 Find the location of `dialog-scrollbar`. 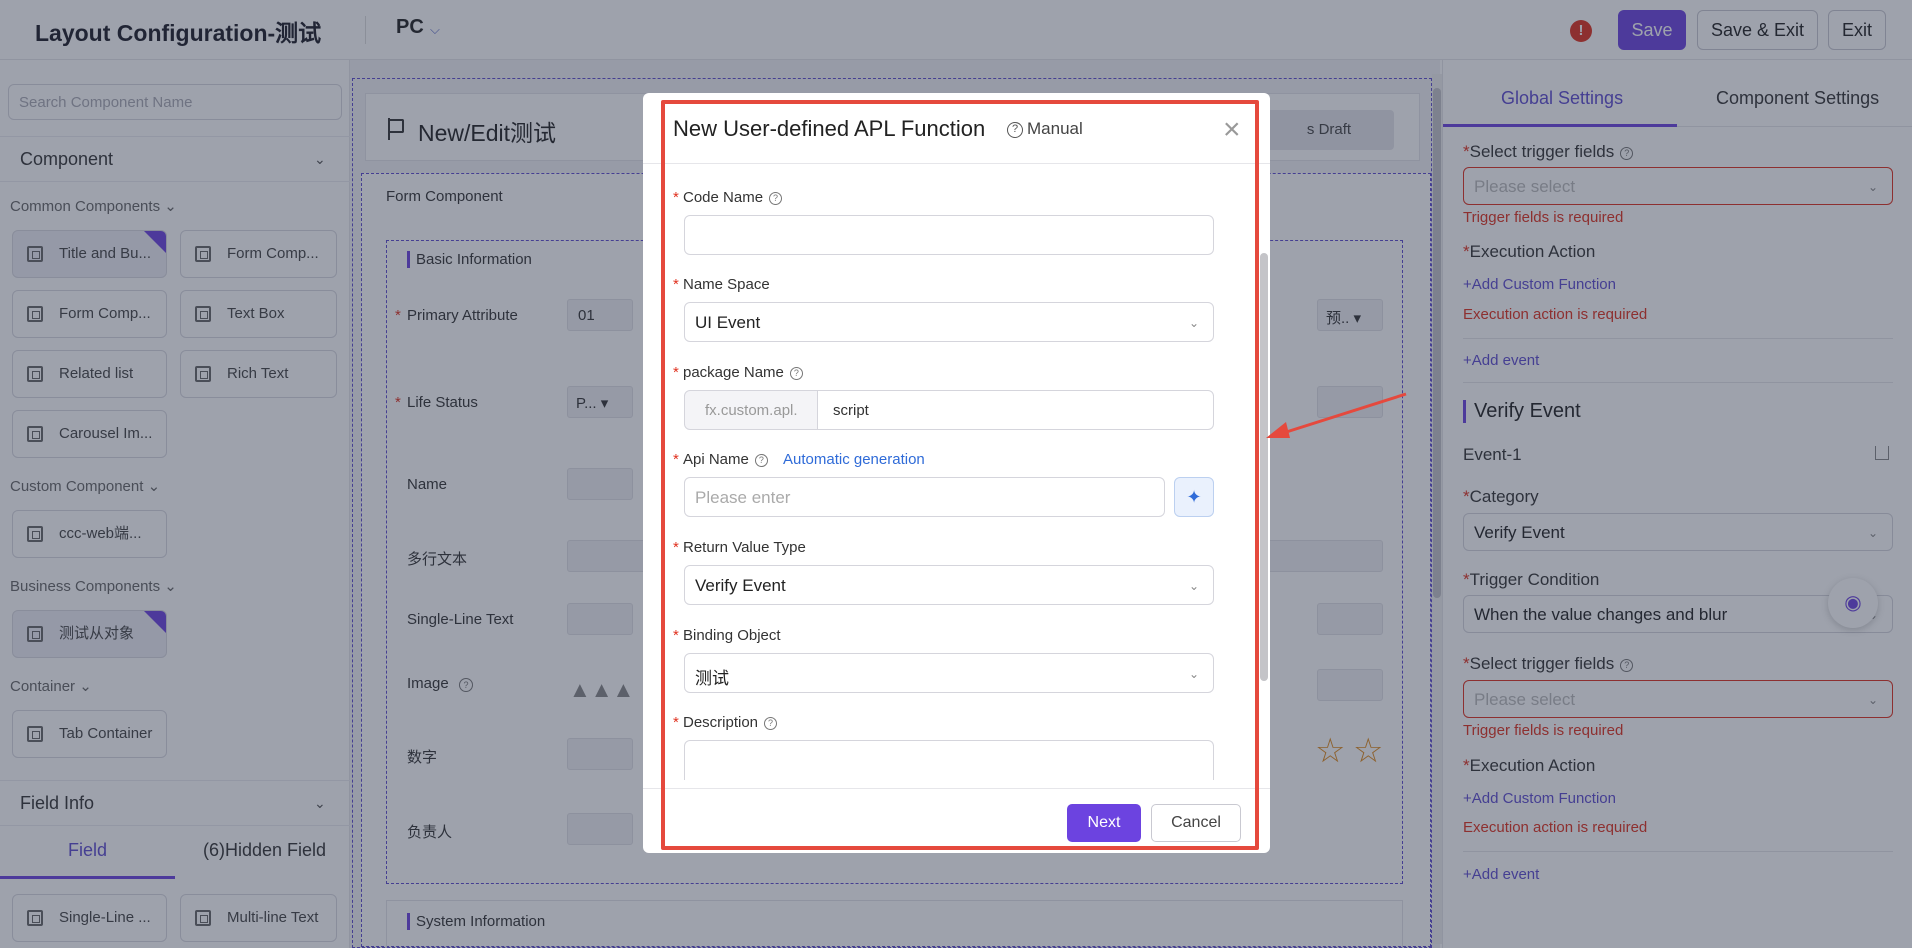

dialog-scrollbar is located at coordinates (1264, 467).